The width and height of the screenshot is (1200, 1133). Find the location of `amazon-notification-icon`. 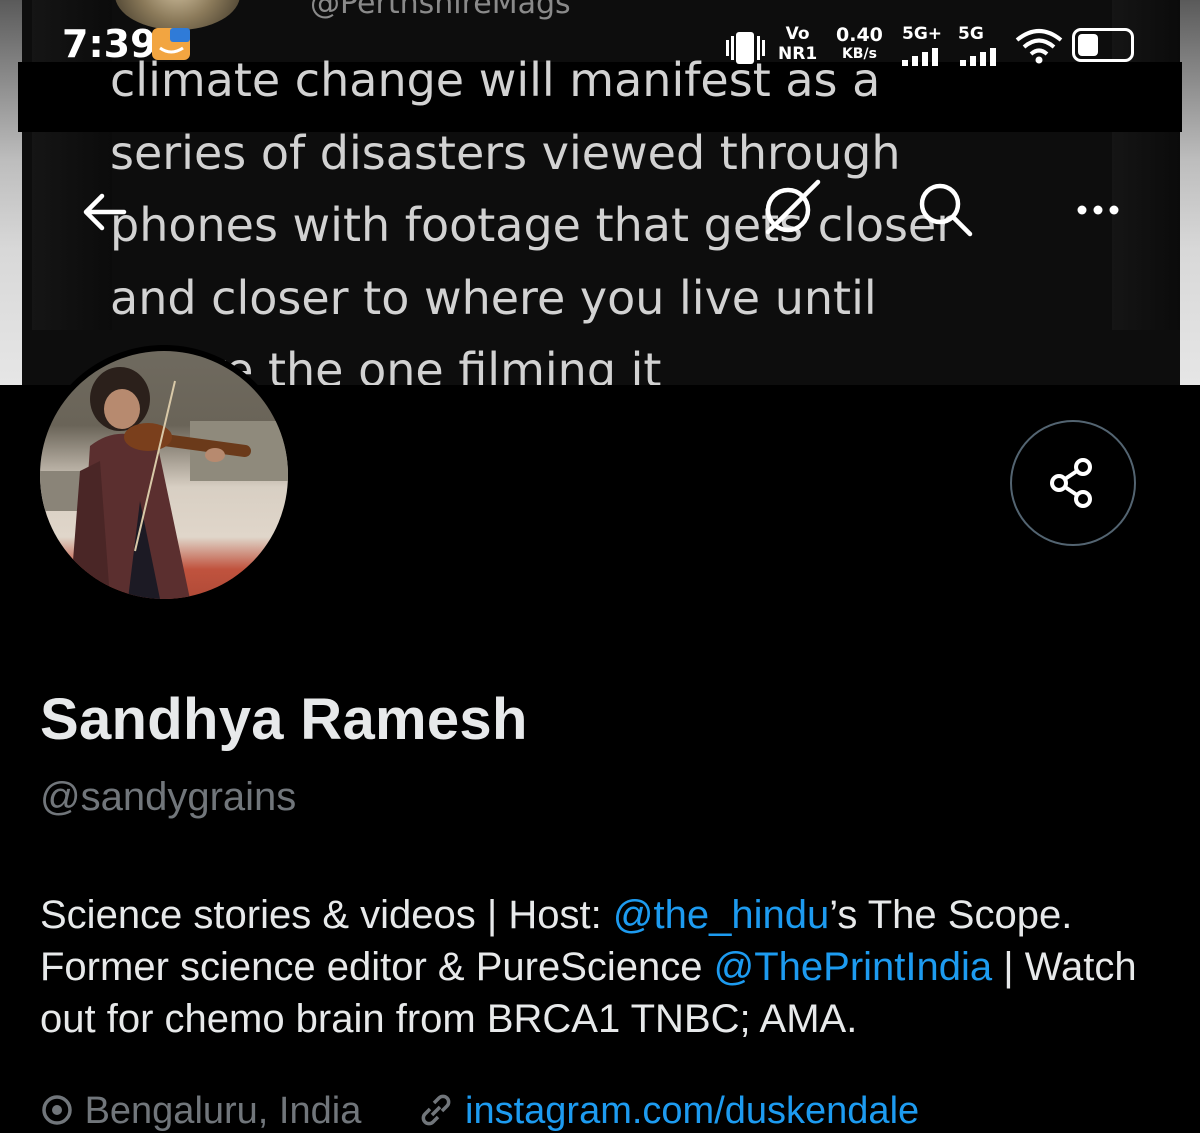

amazon-notification-icon is located at coordinates (171, 44).